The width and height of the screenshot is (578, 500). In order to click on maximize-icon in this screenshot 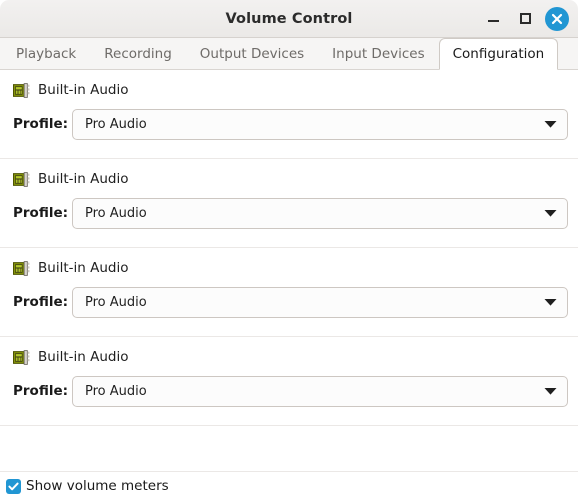, I will do `click(525, 18)`.